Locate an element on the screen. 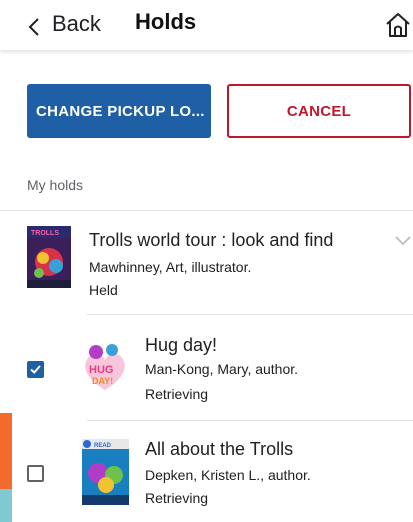  svg-text: HUG is located at coordinates (101, 370).